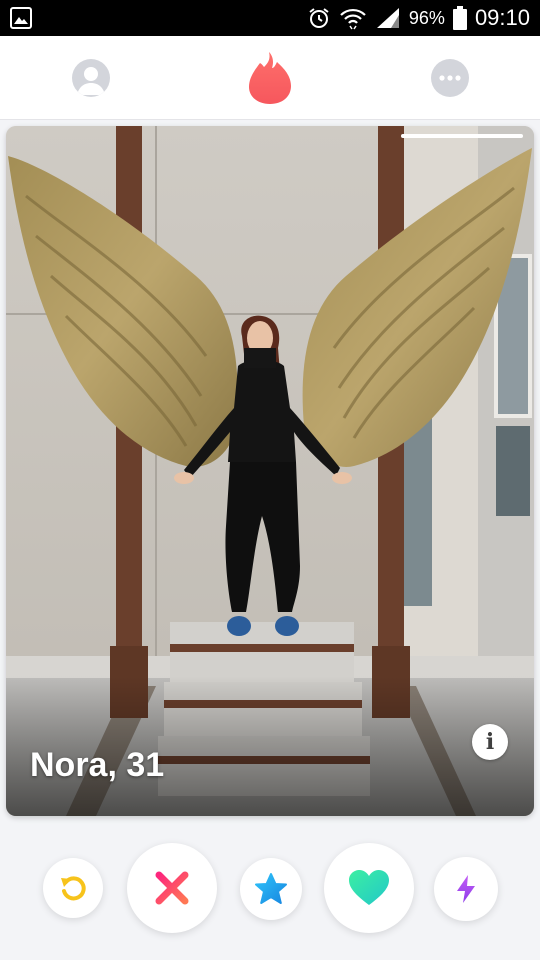 The height and width of the screenshot is (960, 540). I want to click on super-like-button, so click(271, 889).